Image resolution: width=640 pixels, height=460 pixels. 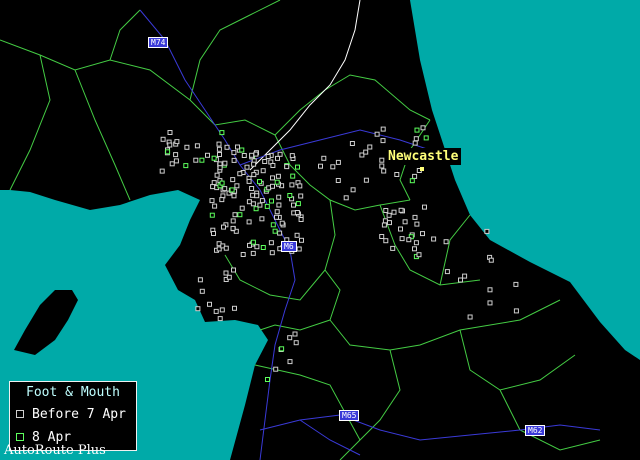 I want to click on city-label-newcastle: Newcastle, so click(x=423, y=156).